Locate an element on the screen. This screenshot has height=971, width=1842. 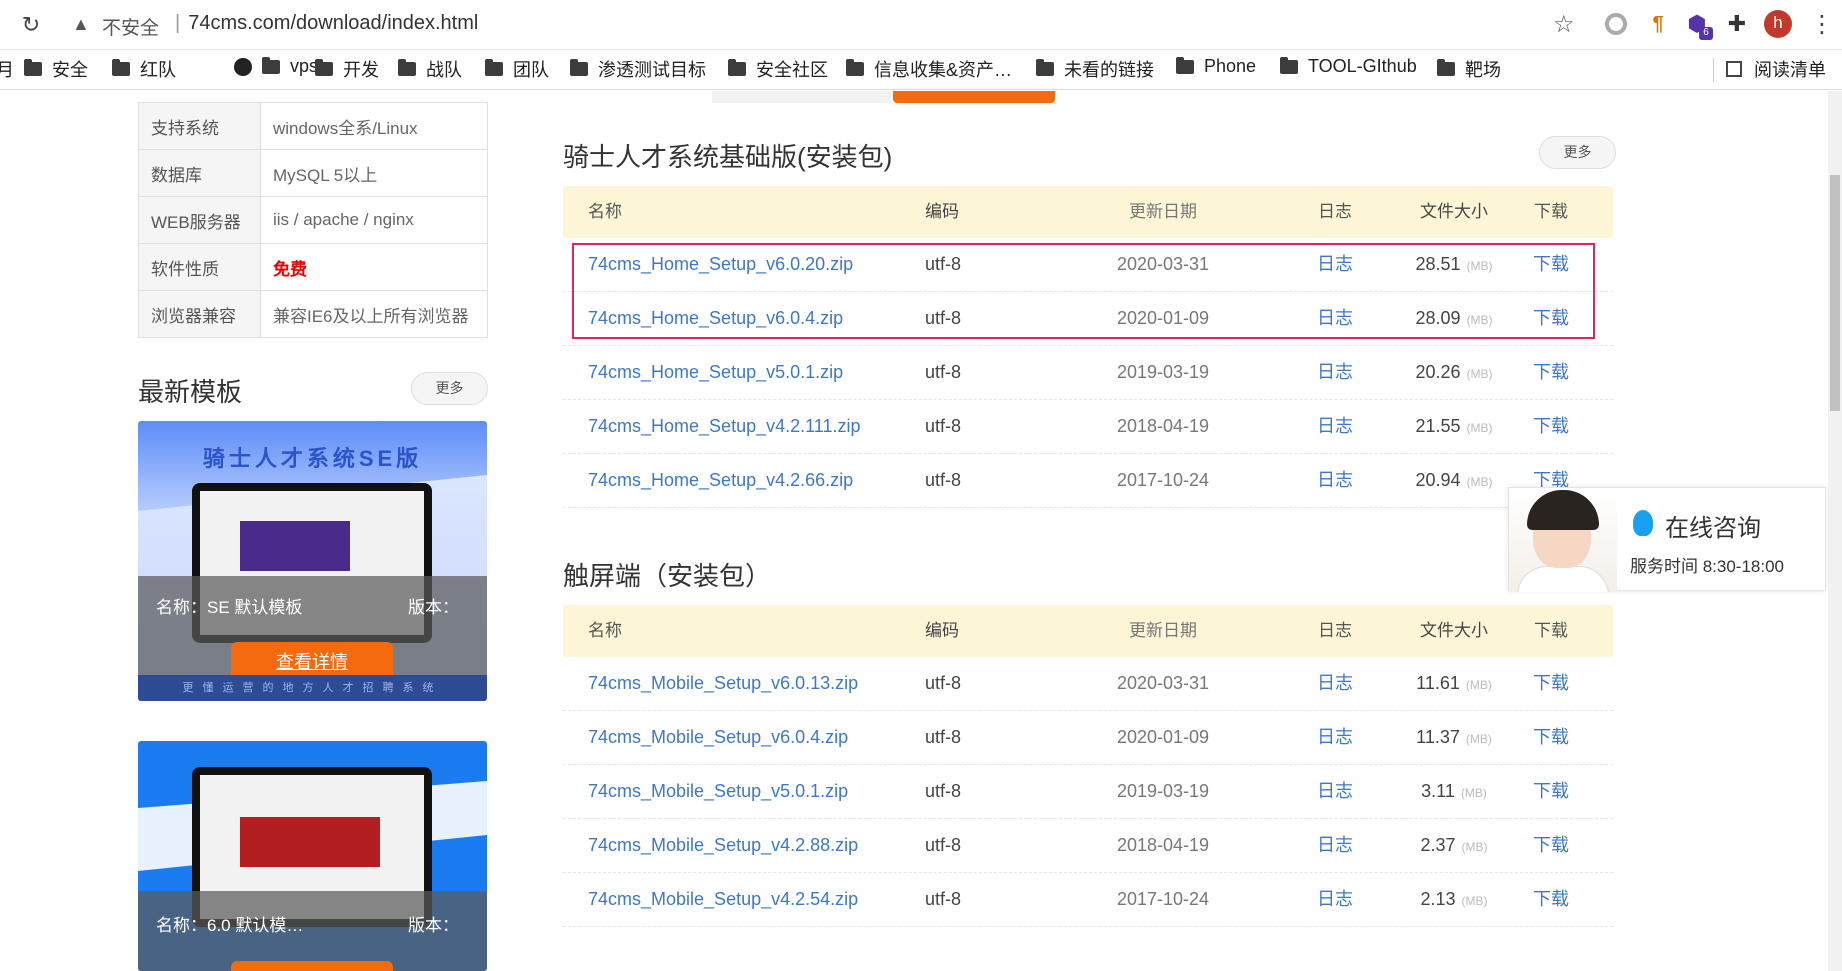
view-detail-button is located at coordinates (312, 966).